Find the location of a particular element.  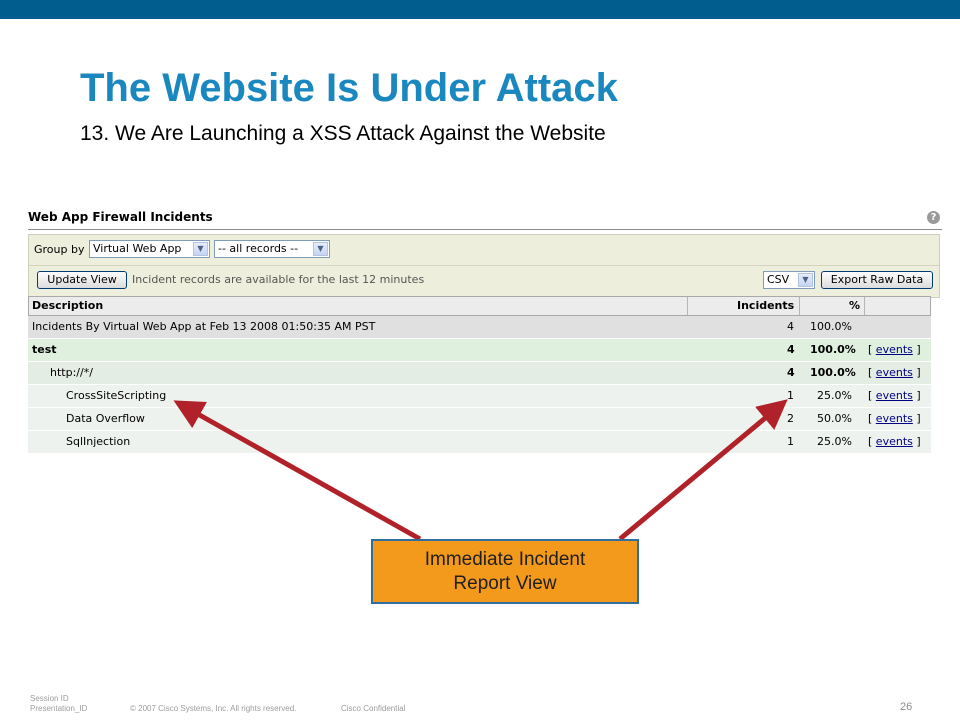

panel-divider is located at coordinates (485, 229).